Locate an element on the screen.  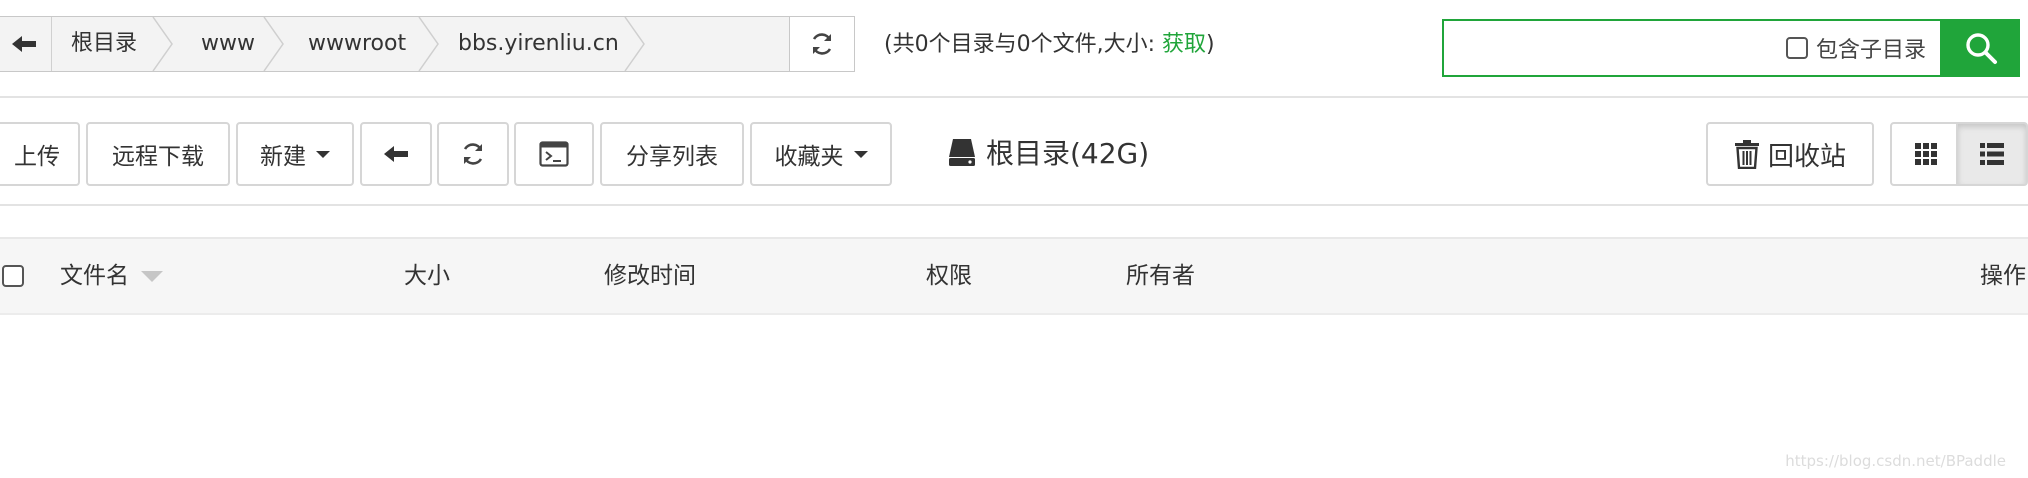
breadcrumb-back-button is located at coordinates (26, 44).